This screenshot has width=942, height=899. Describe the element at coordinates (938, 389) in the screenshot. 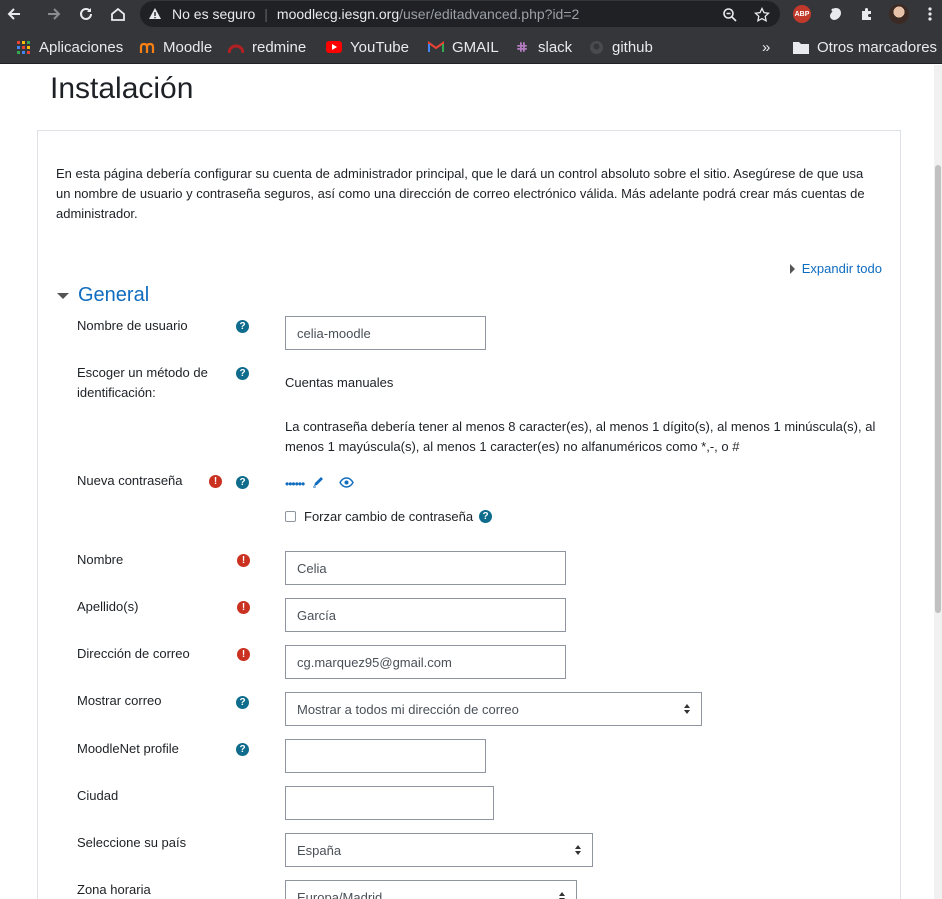

I see `scrollbar-thumb` at that location.